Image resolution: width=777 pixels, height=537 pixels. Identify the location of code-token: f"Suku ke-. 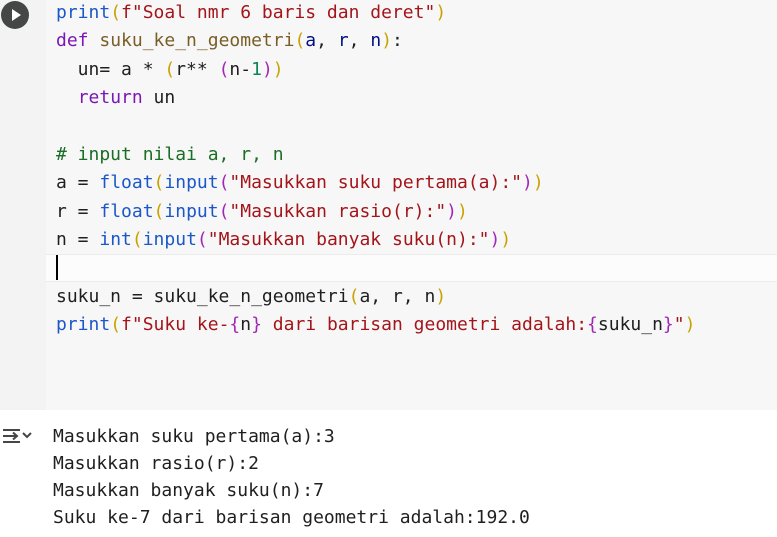
(175, 325).